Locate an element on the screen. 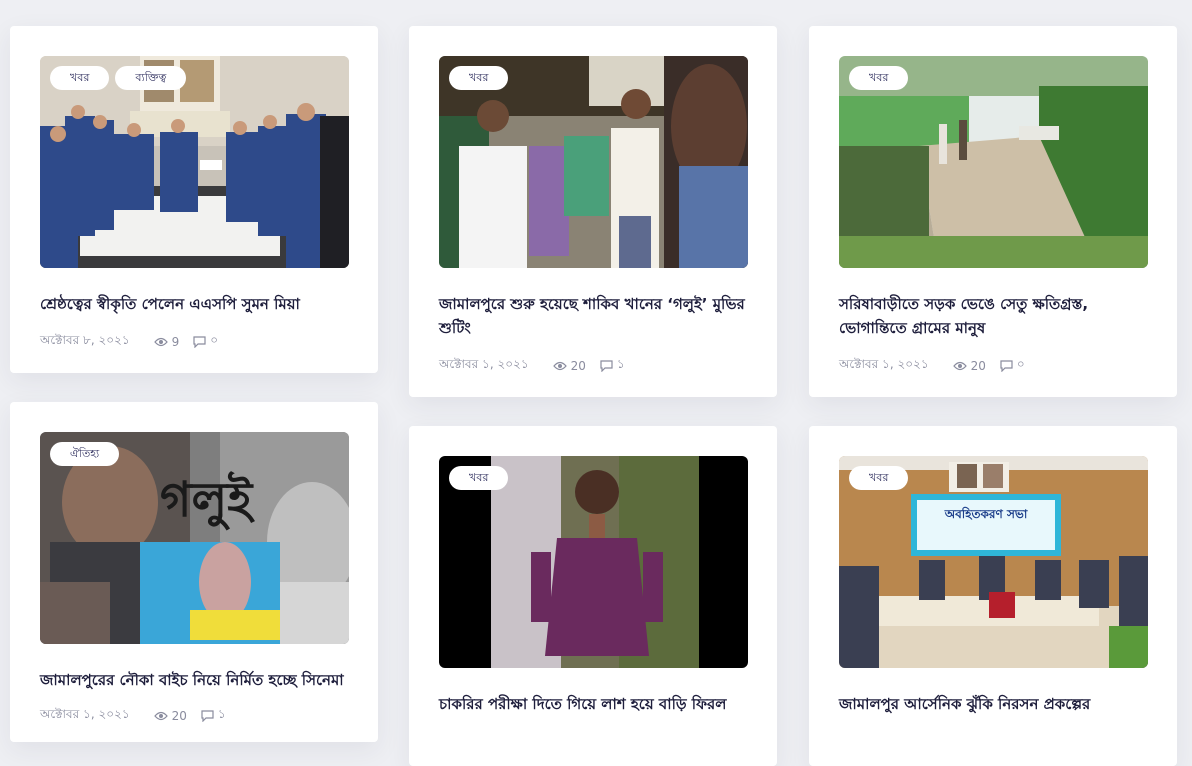 This screenshot has height=766, width=1192. post-title: জামালপুর আর্সেনিক ঝুঁকি নিরসন প্রকল্পের is located at coordinates (993, 704).